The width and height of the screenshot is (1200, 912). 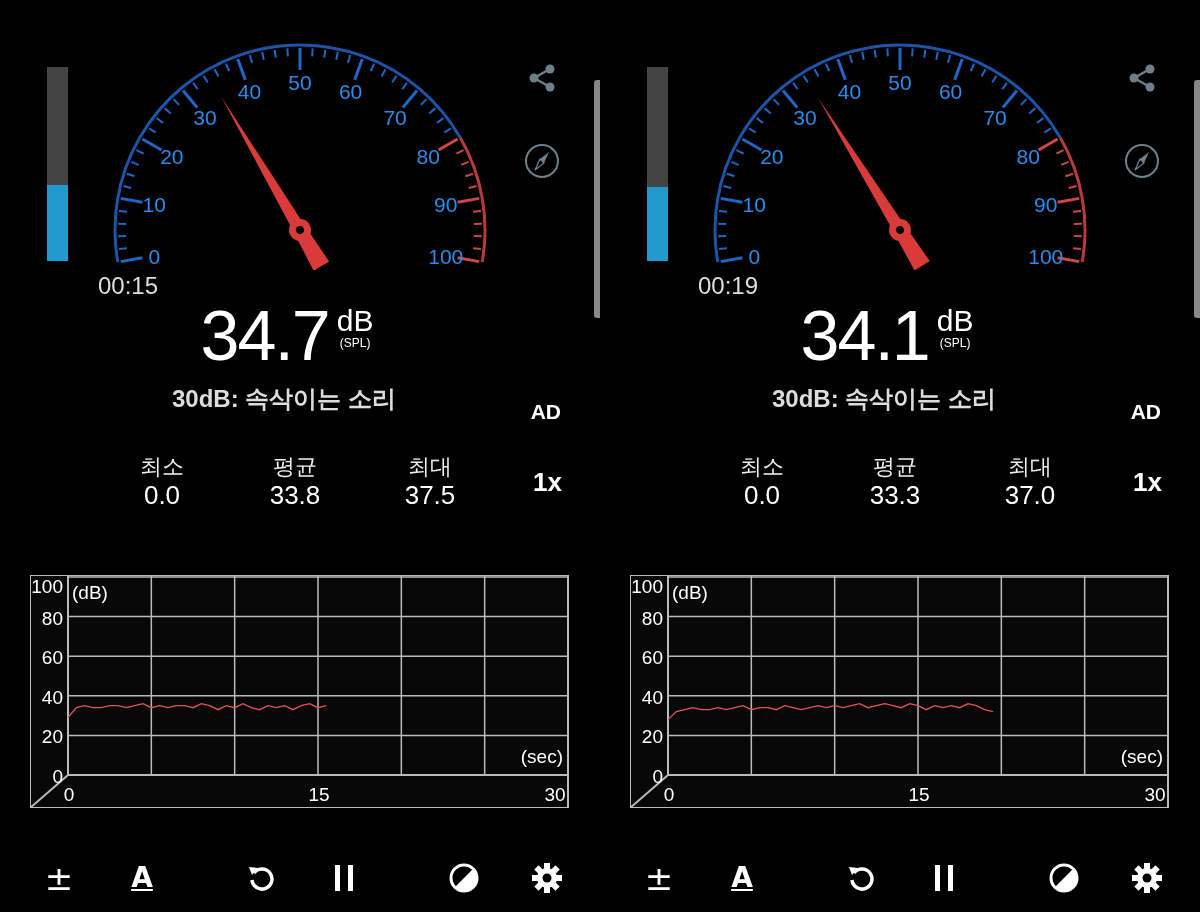 I want to click on stat-value: 37.5, so click(x=430, y=495).